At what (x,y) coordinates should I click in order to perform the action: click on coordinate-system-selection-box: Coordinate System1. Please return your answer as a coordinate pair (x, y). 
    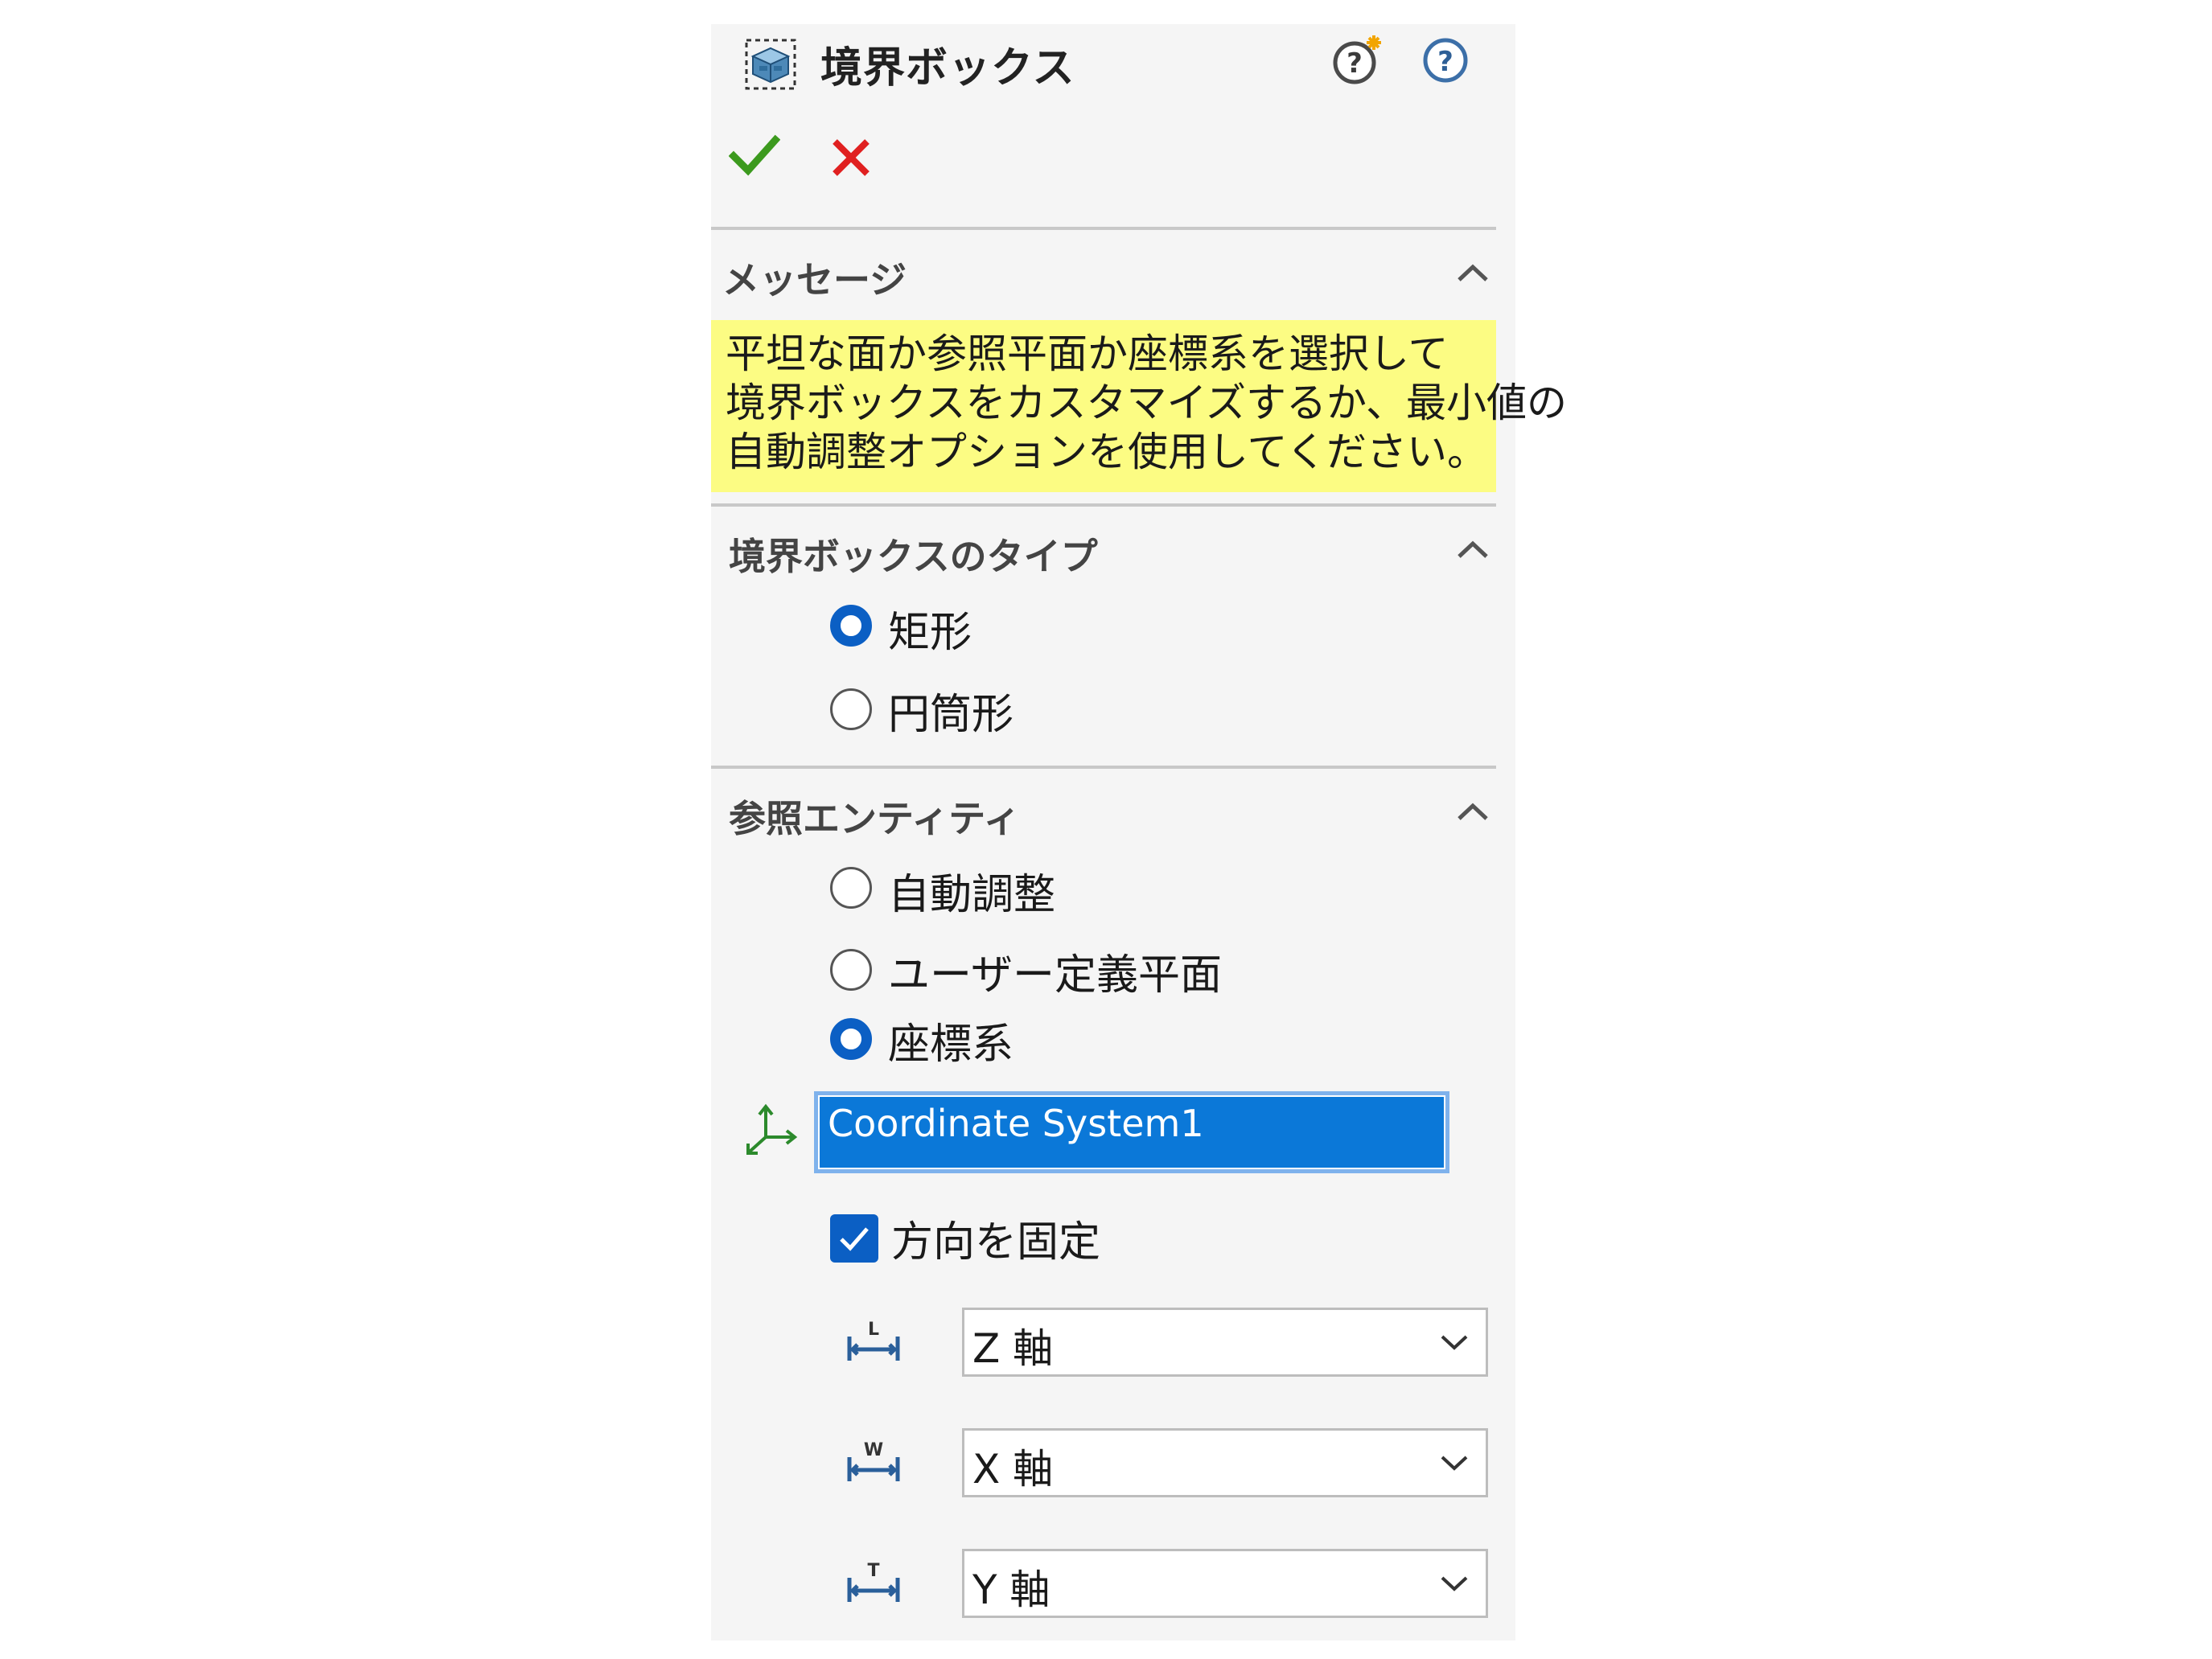
    Looking at the image, I should click on (1131, 1132).